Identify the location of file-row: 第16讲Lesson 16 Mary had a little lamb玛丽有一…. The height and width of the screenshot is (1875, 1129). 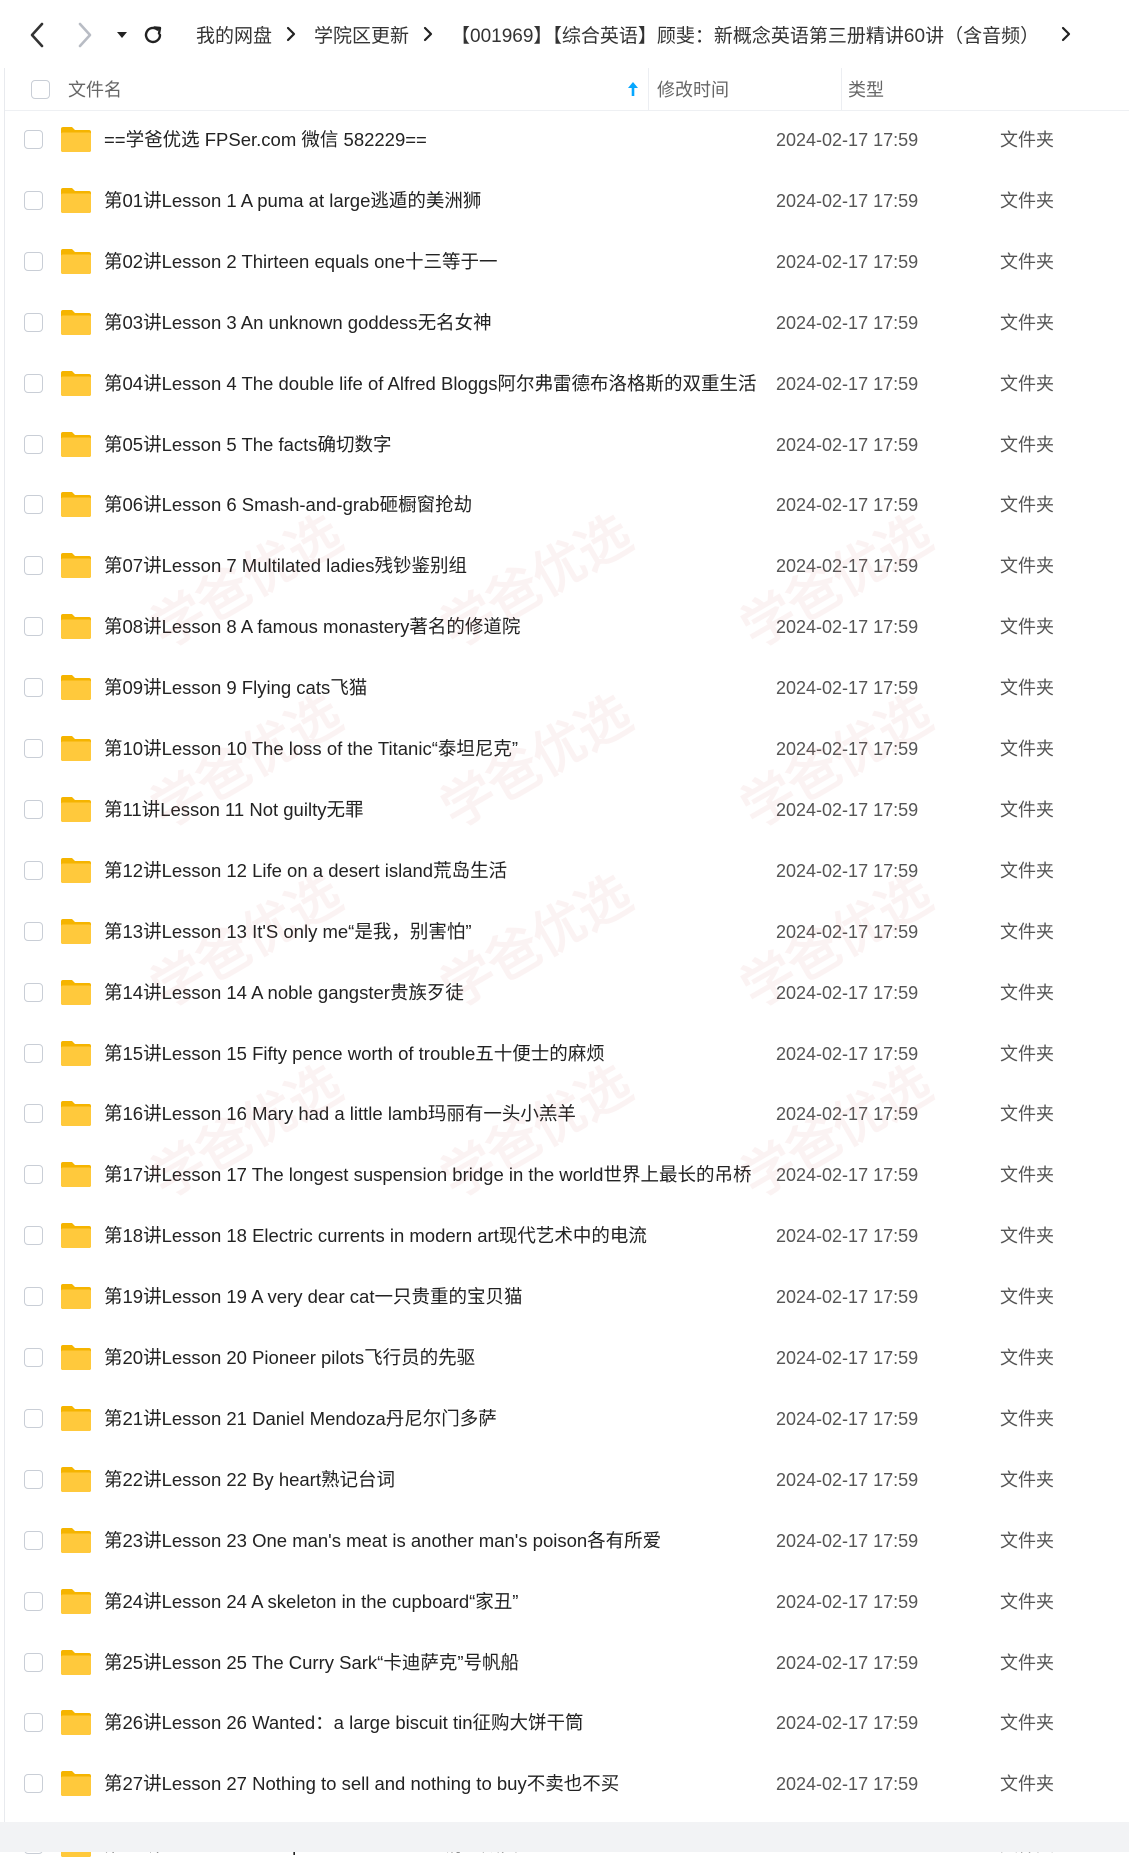
(567, 1114).